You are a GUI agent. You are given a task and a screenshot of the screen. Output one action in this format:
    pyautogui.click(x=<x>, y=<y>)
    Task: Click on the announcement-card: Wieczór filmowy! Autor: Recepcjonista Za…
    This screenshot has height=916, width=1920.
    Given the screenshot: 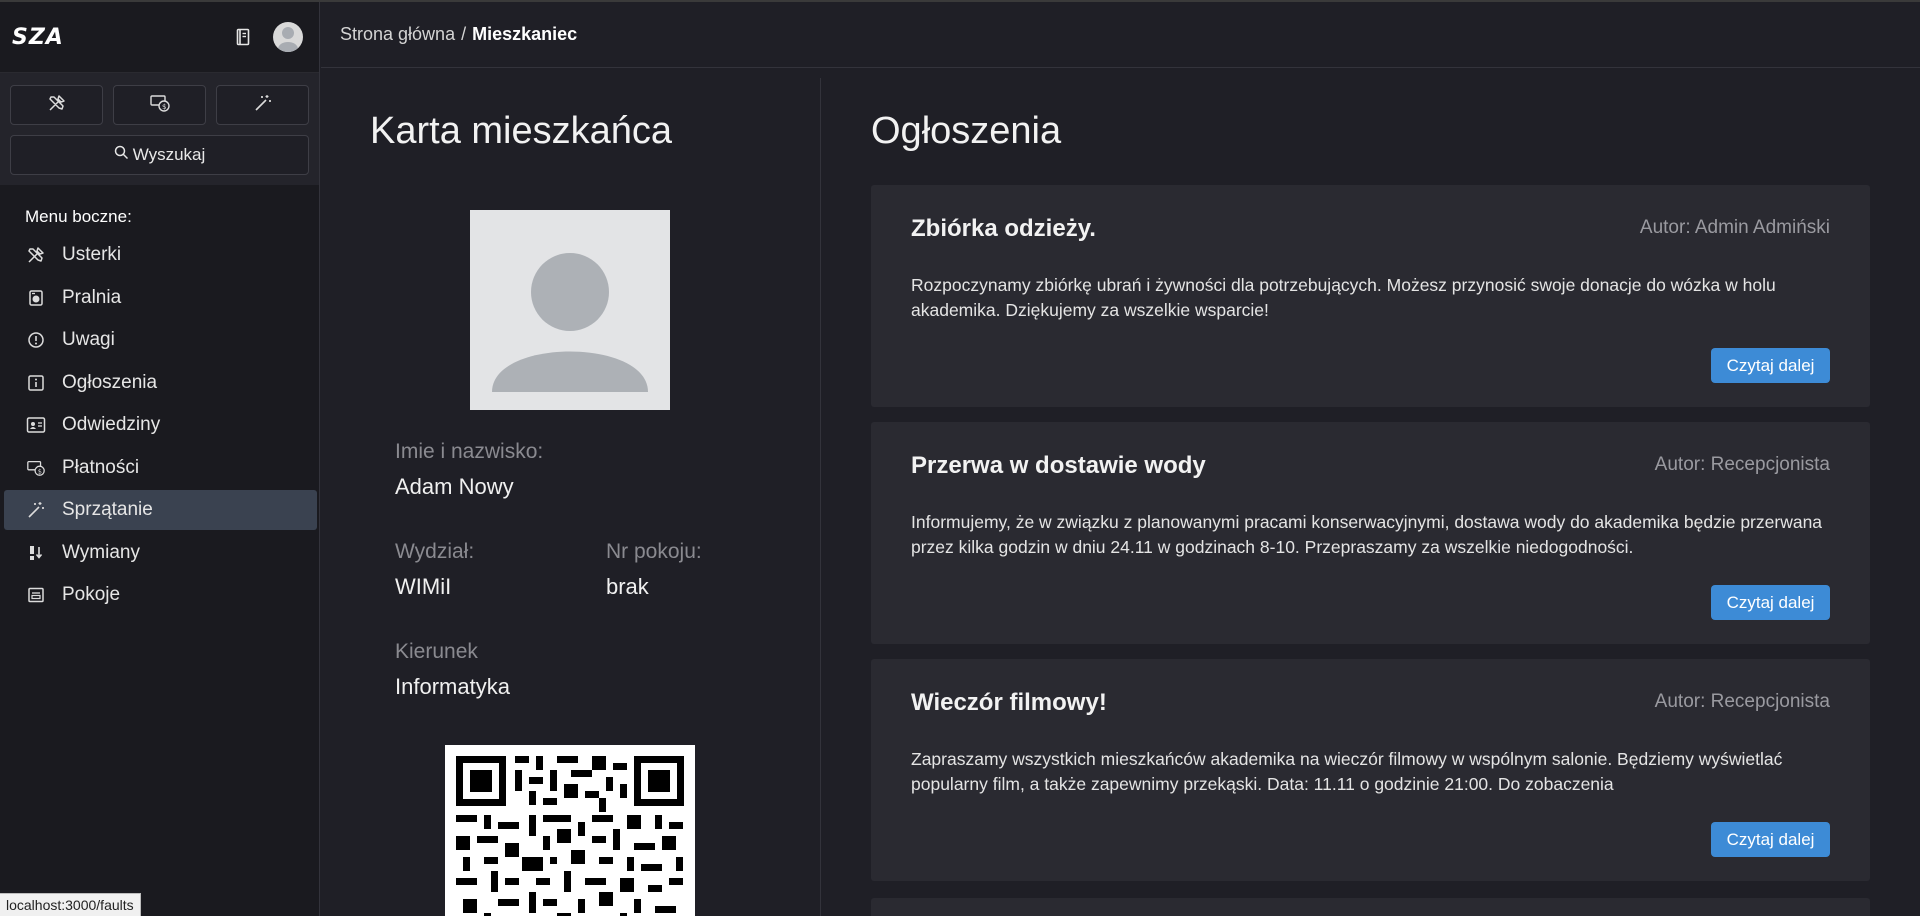 What is the action you would take?
    pyautogui.click(x=1370, y=770)
    